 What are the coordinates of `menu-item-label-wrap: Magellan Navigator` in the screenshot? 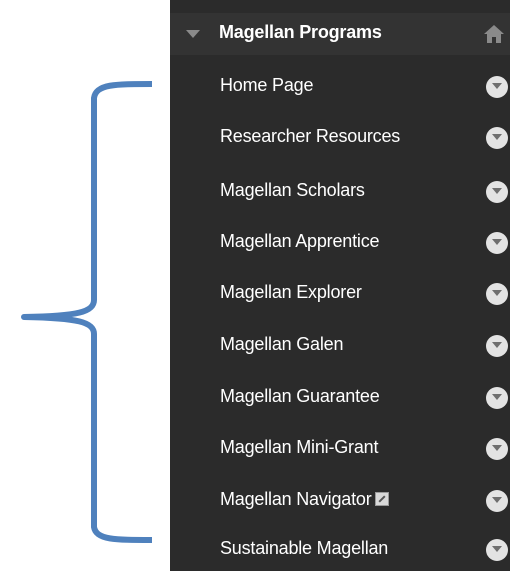 It's located at (305, 499).